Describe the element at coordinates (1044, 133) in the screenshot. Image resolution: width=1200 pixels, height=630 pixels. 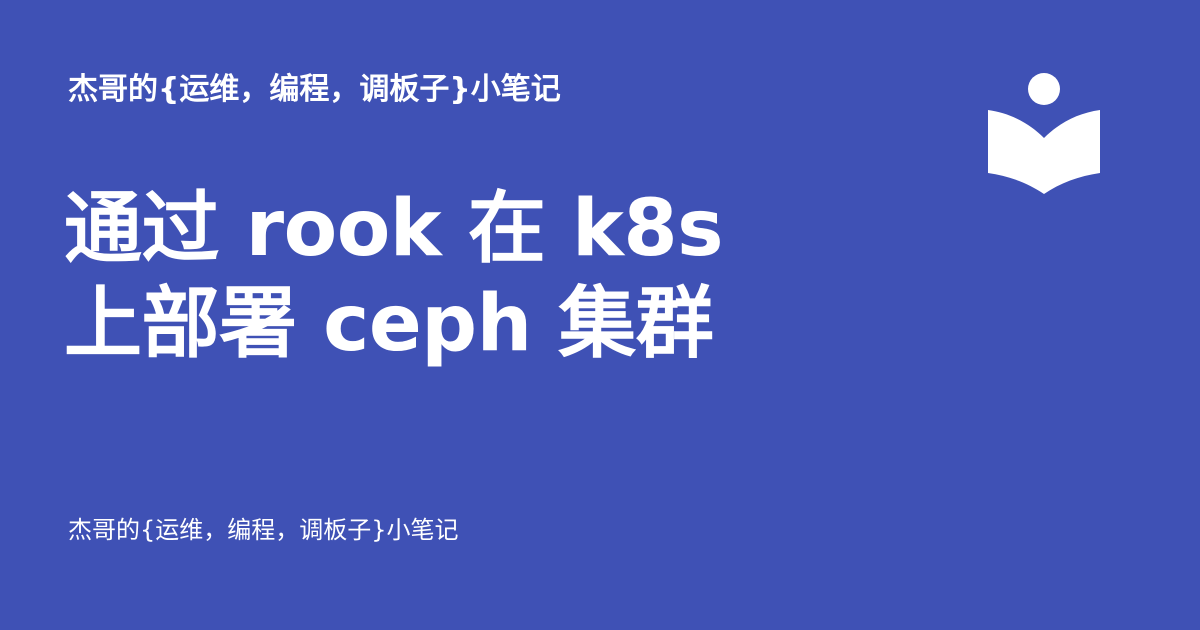
I see `open-book-reader-icon` at that location.